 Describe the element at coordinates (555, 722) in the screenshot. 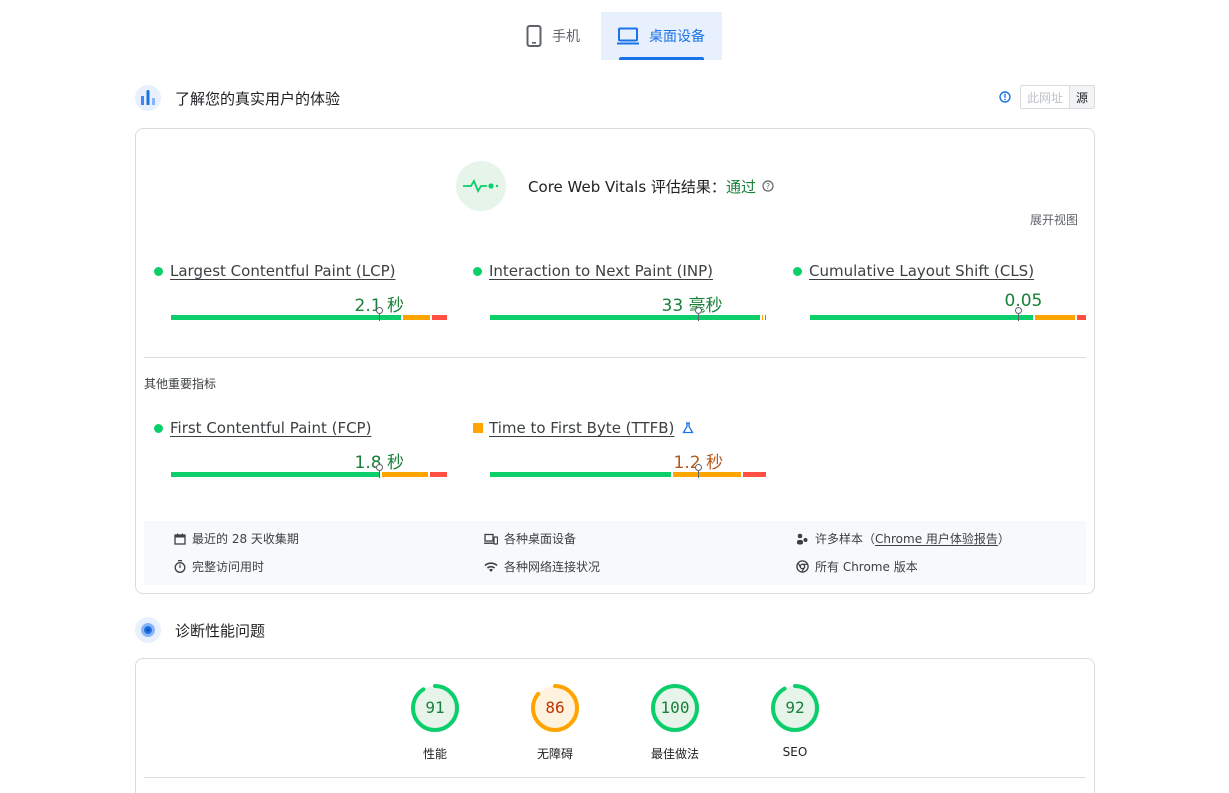

I see `score-gauge: 86 无障碍` at that location.